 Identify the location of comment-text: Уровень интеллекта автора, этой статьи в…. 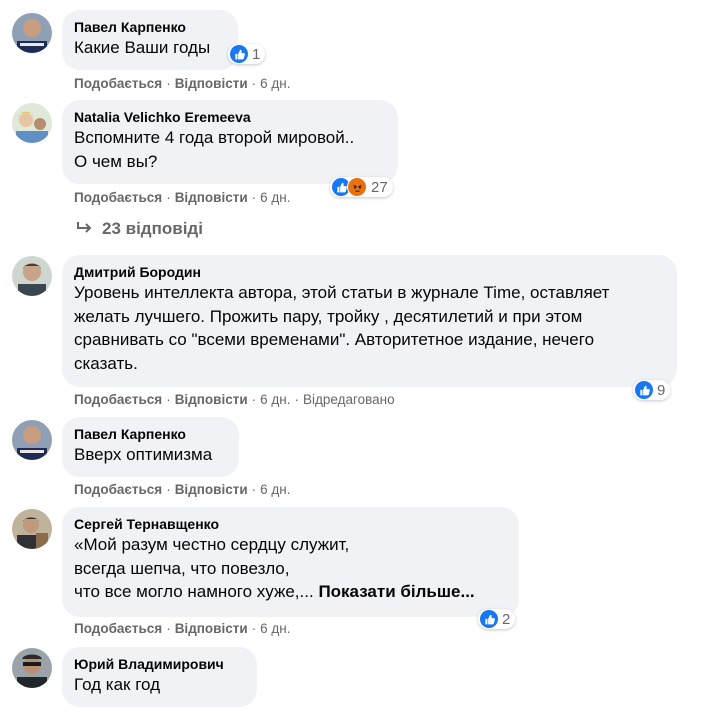
(369, 328).